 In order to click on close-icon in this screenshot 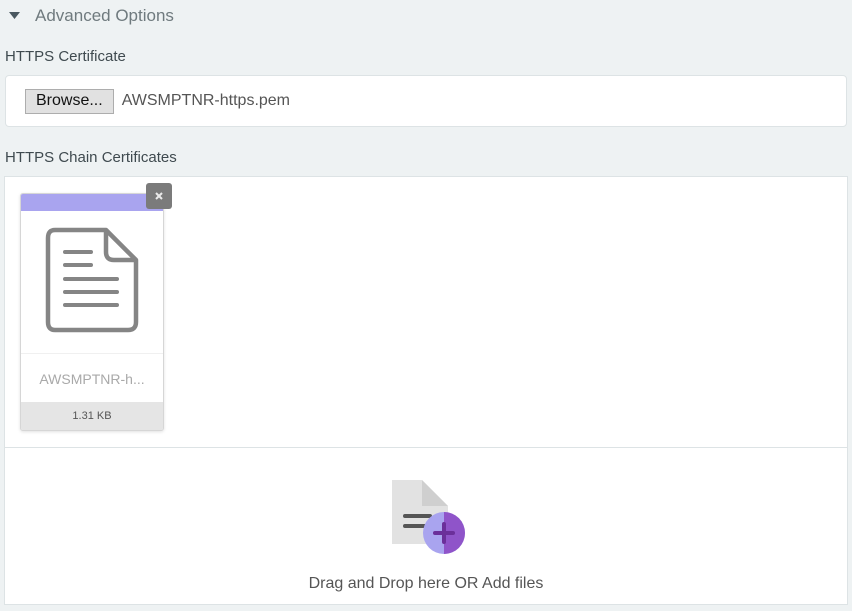, I will do `click(159, 196)`.